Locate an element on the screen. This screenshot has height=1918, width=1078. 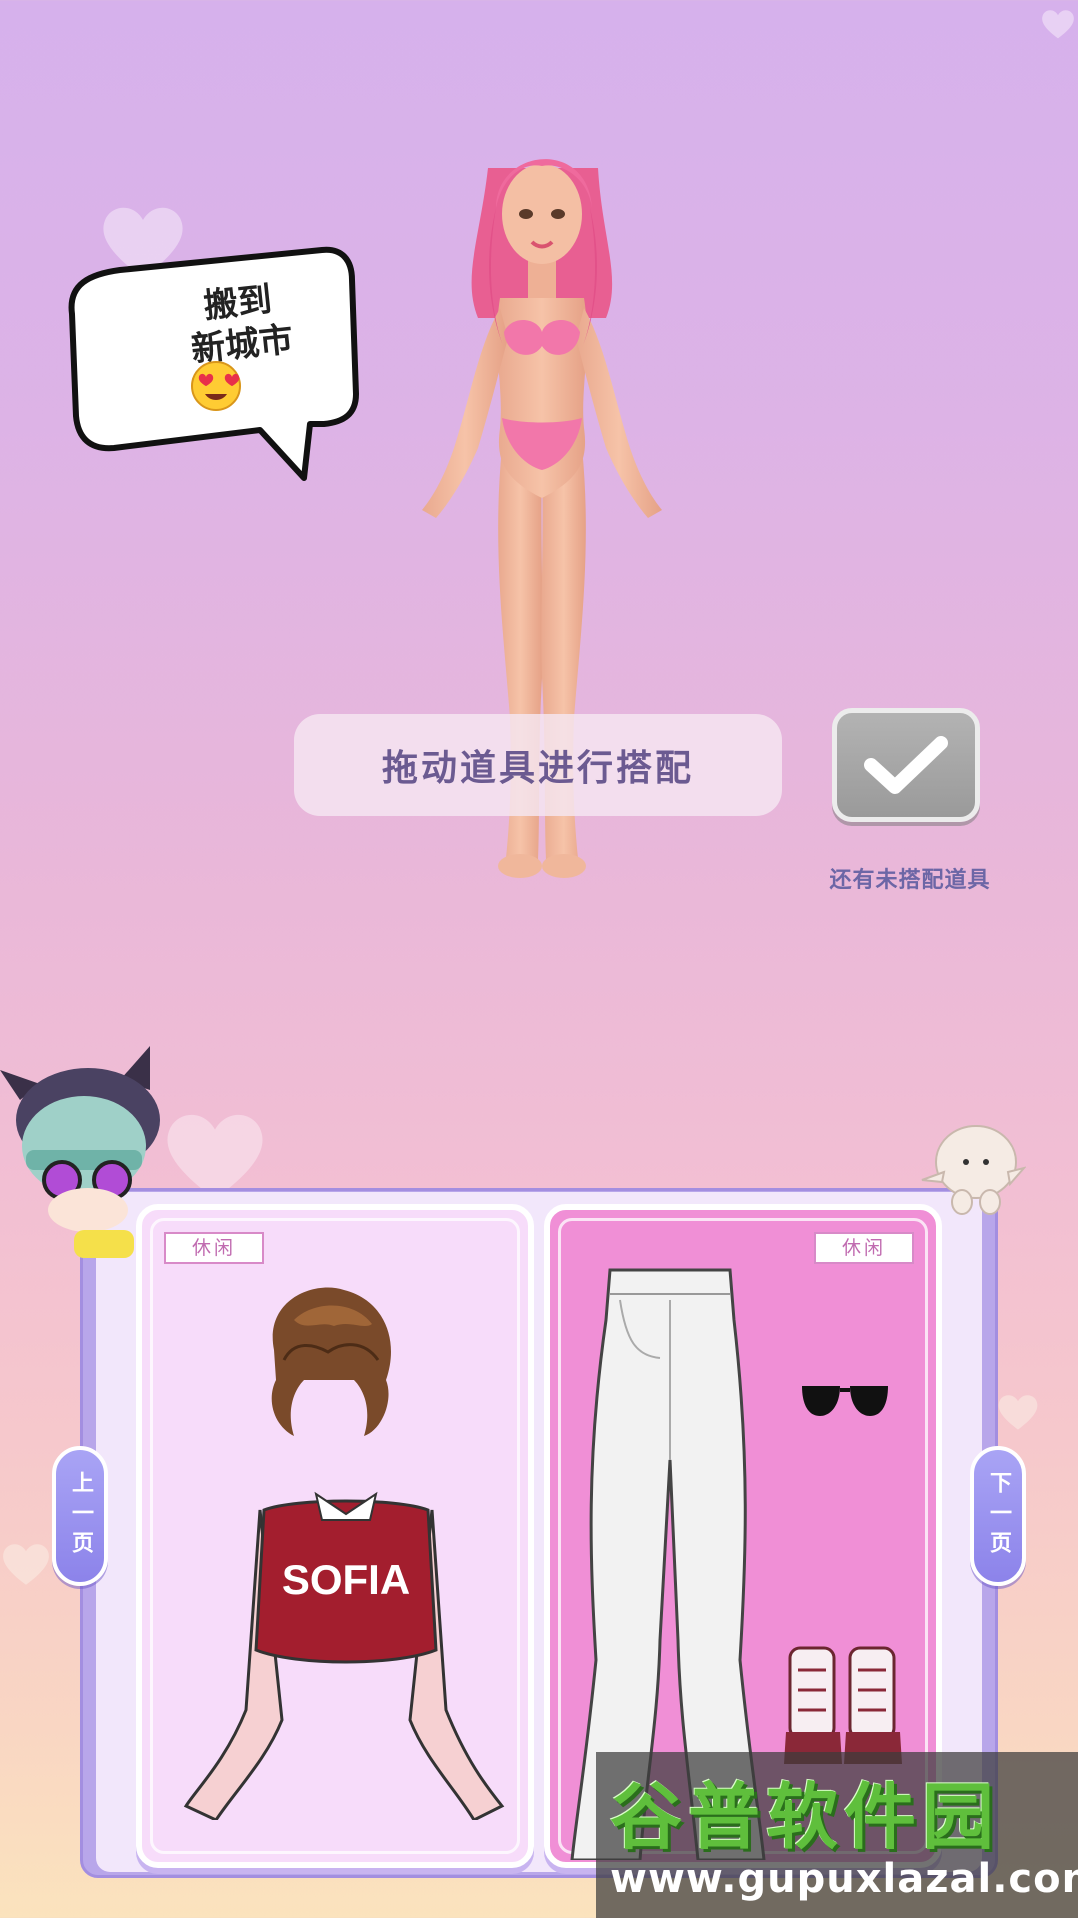
next-page-button: 下一页 is located at coordinates (998, 1516).